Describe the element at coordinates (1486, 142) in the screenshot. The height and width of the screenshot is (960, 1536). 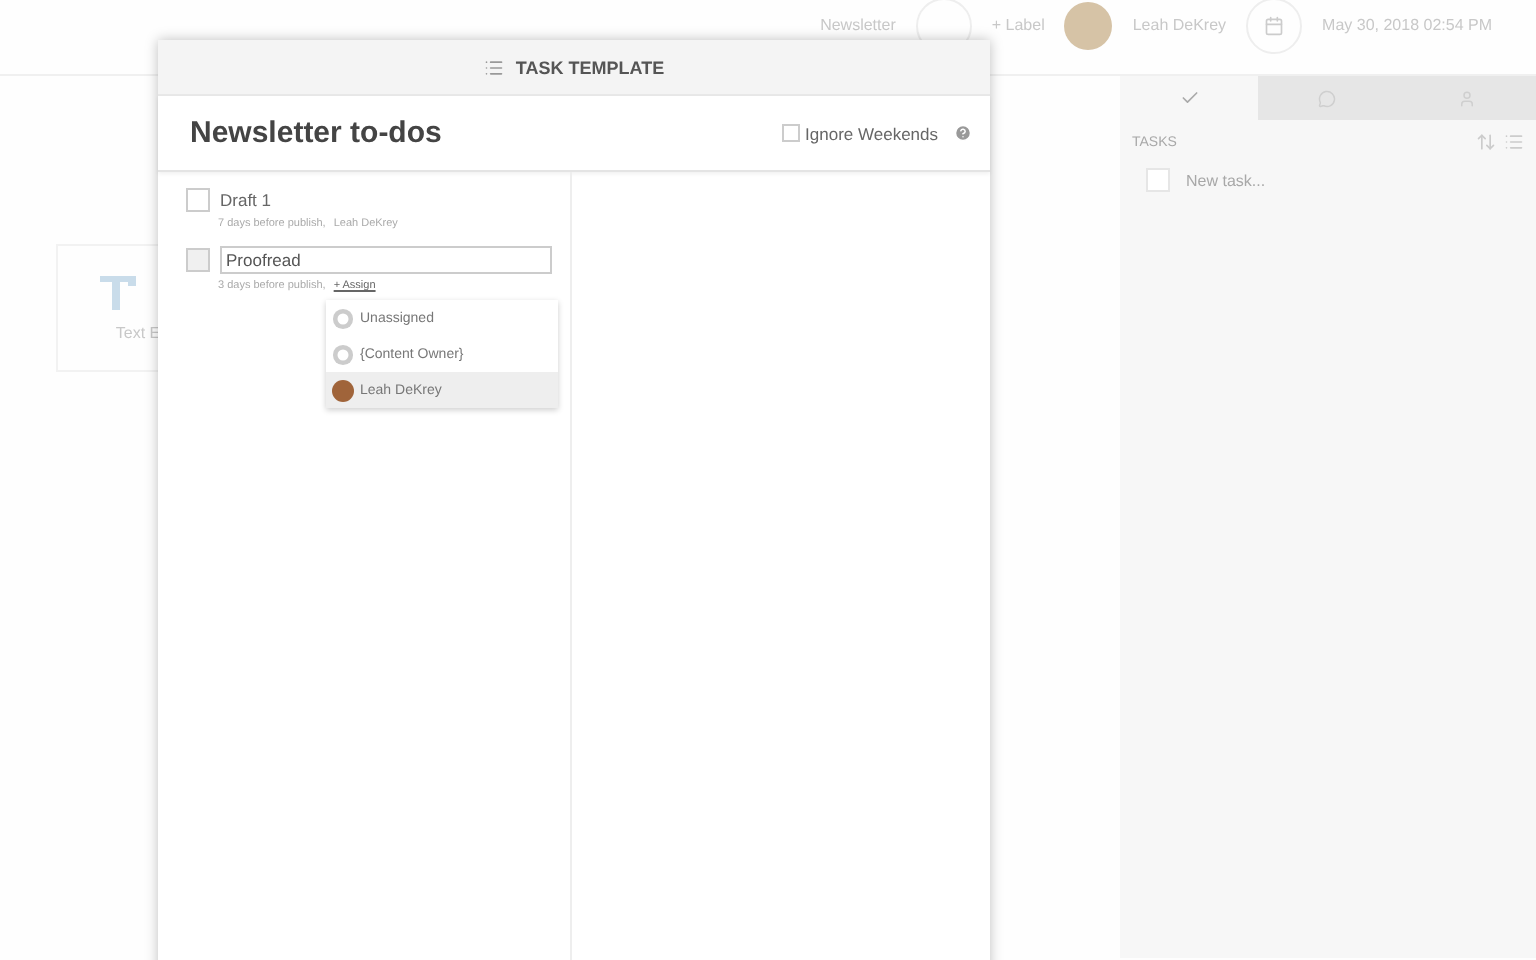
I see `sort-icon` at that location.